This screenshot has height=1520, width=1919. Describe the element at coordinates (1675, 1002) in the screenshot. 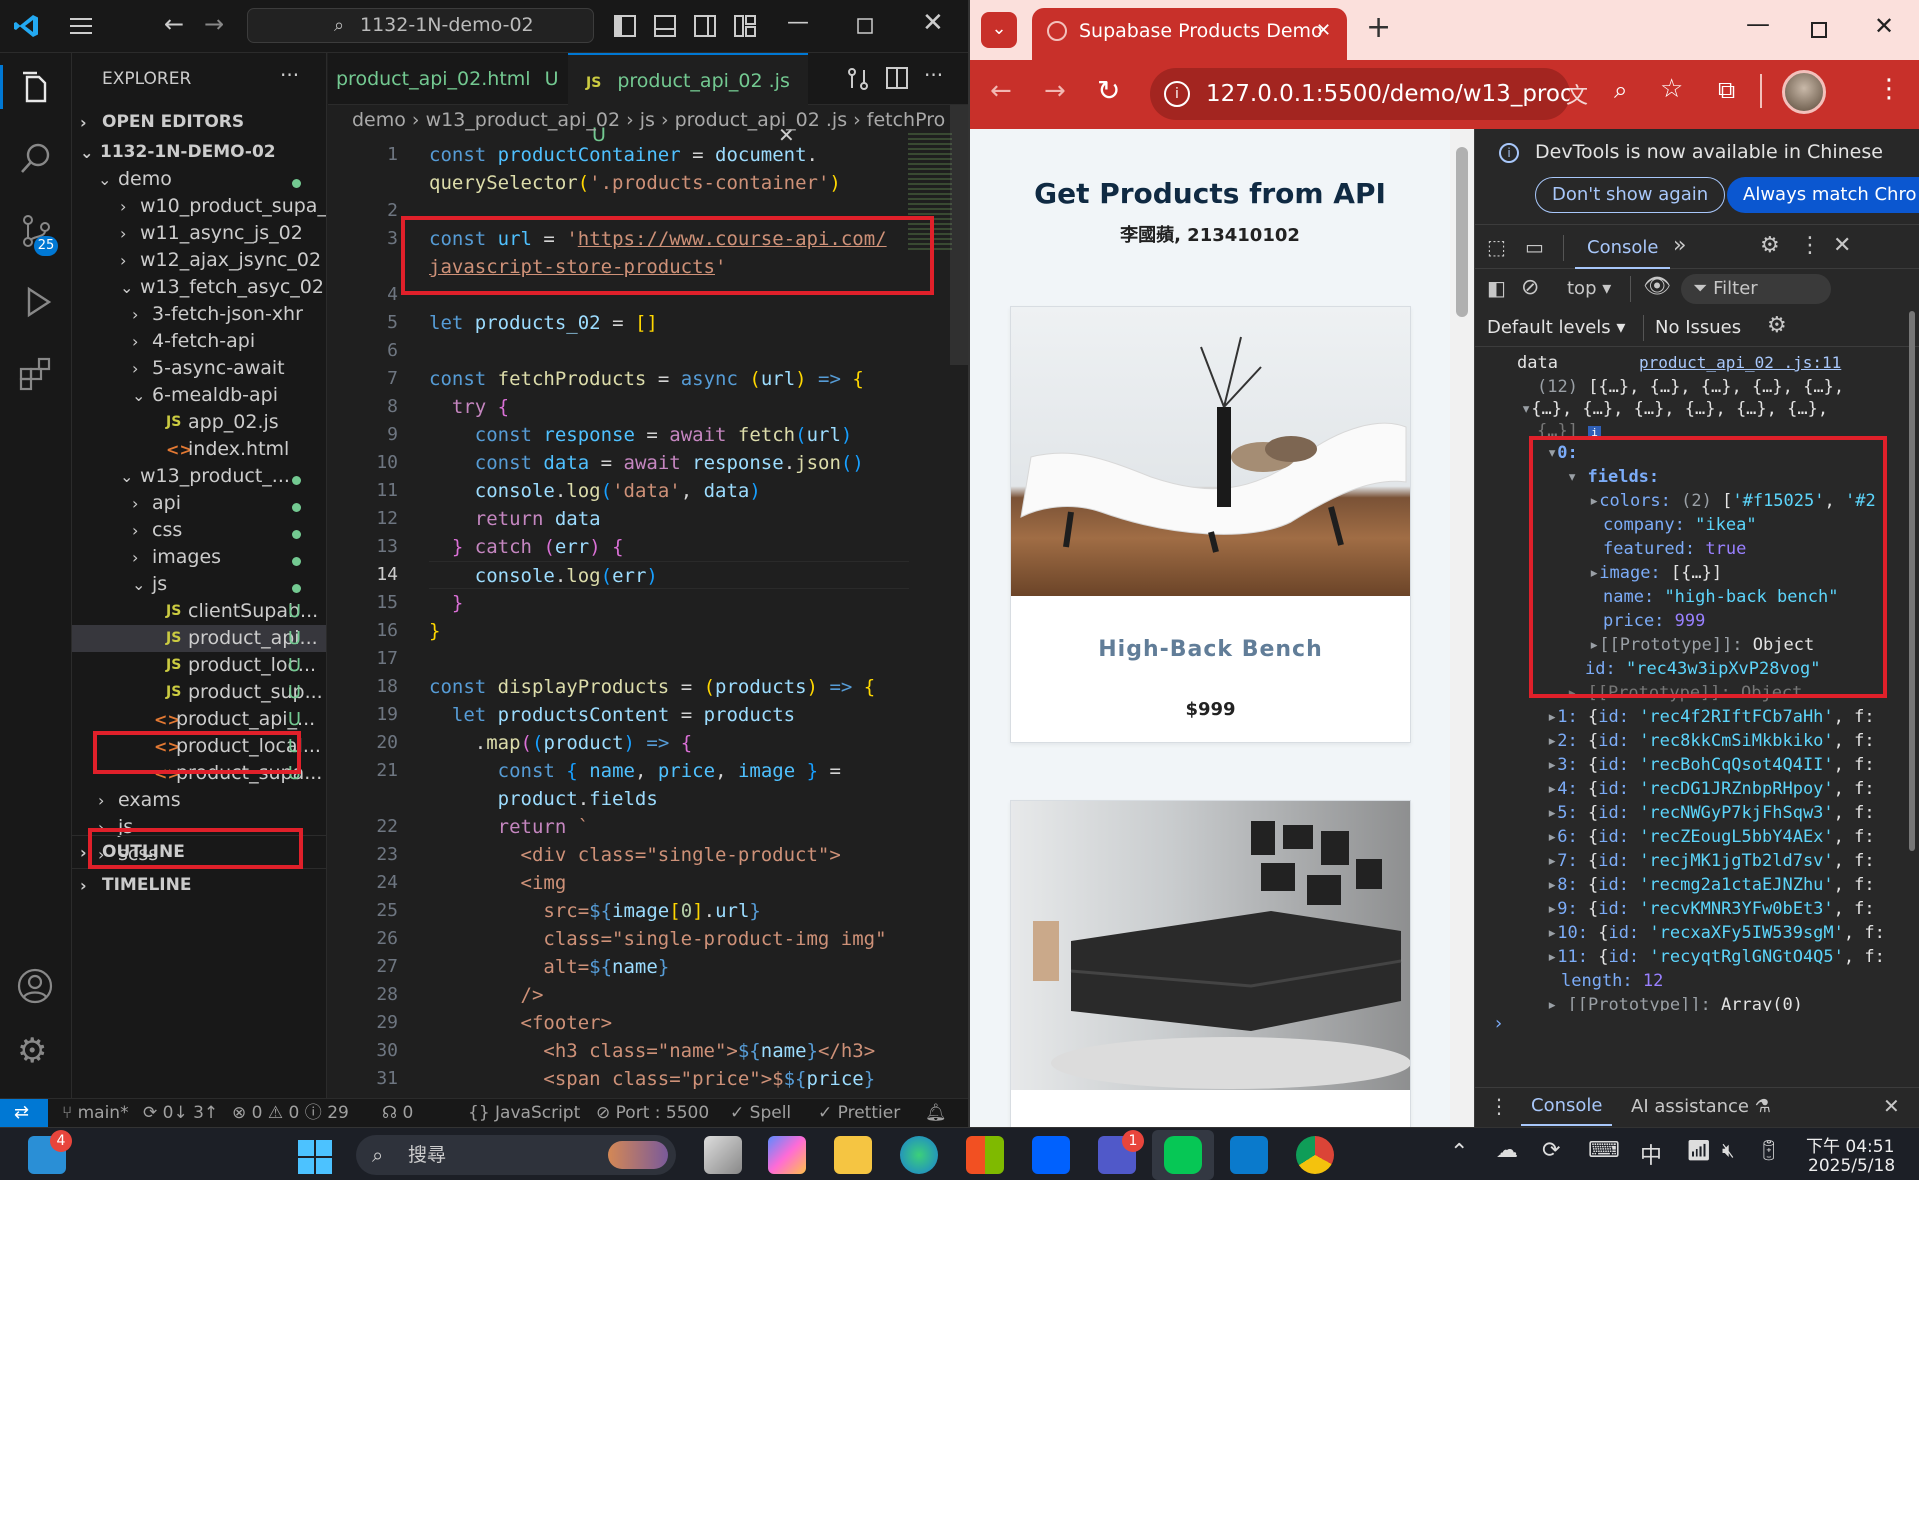

I see `obj-key: ▸ [[Prototype]]: Array(0)` at that location.